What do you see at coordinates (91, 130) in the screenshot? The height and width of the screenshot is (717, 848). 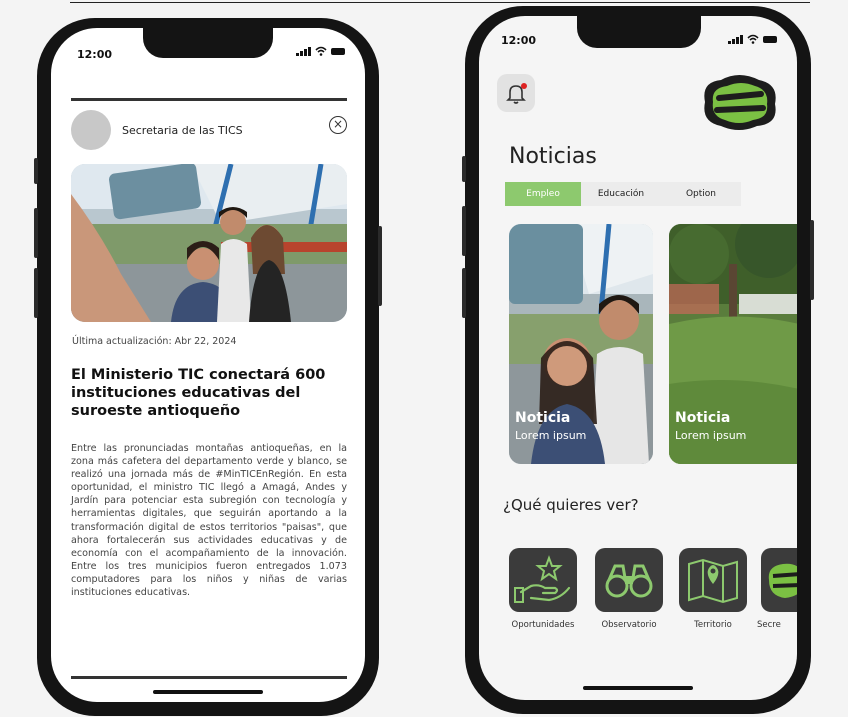 I see `avatar` at bounding box center [91, 130].